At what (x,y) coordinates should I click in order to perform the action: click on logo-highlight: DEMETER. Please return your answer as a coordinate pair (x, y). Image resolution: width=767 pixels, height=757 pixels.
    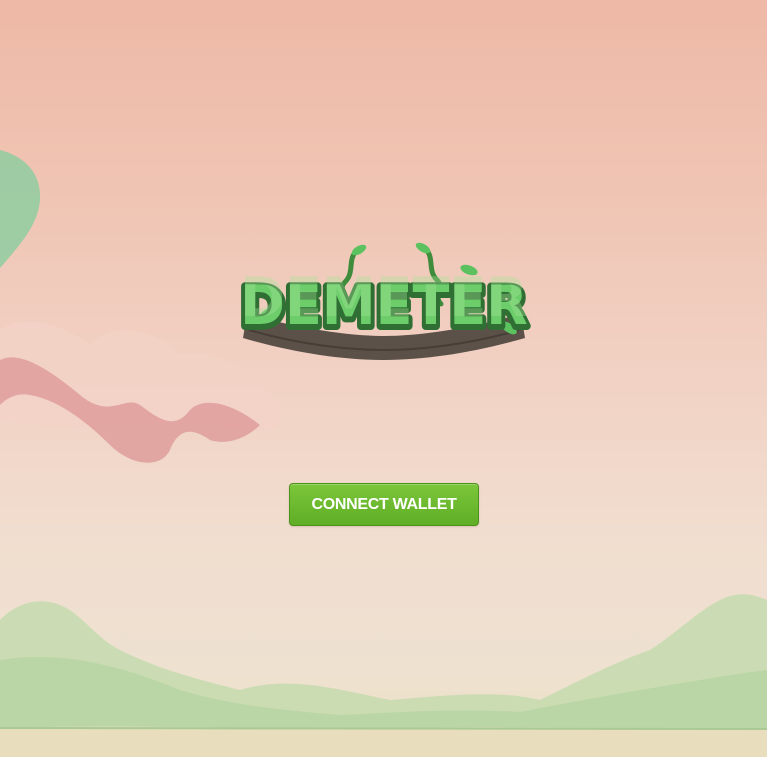
    Looking at the image, I should click on (384, 297).